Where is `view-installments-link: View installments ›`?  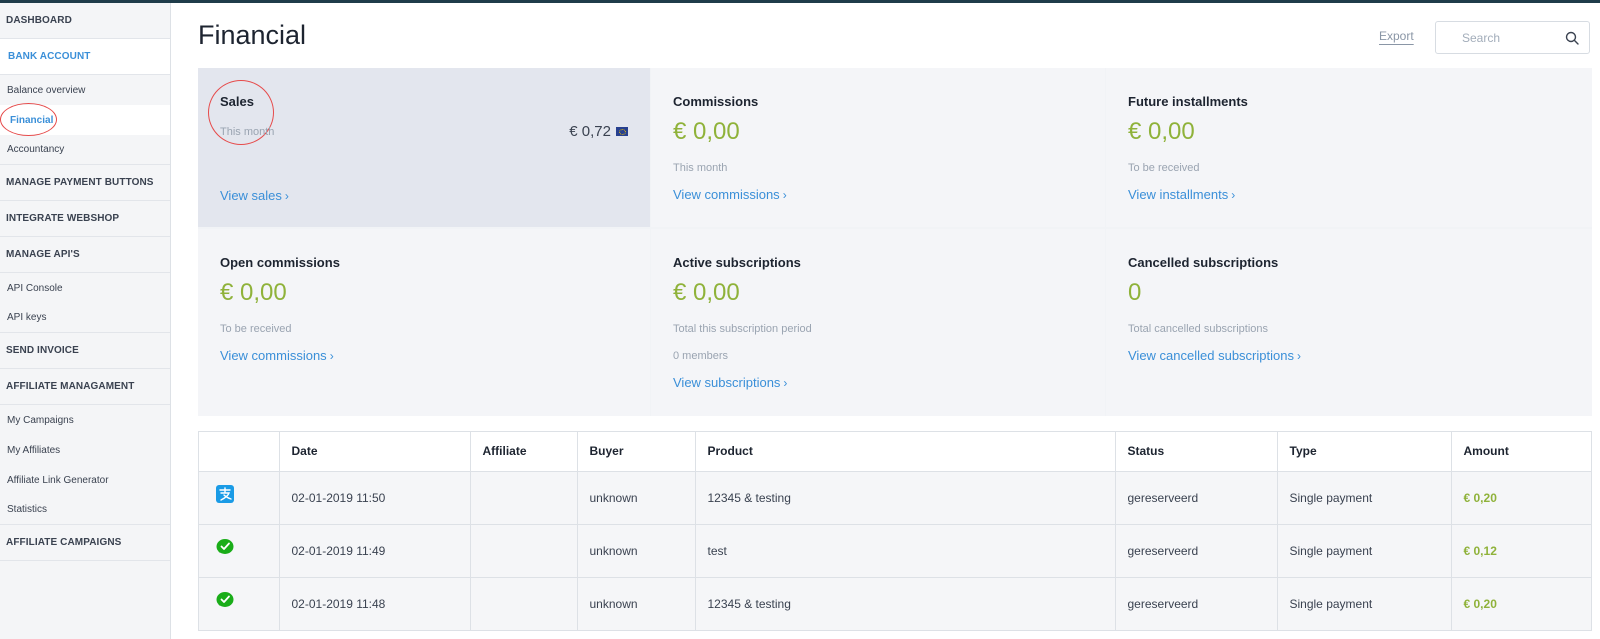
view-installments-link: View installments › is located at coordinates (1181, 194).